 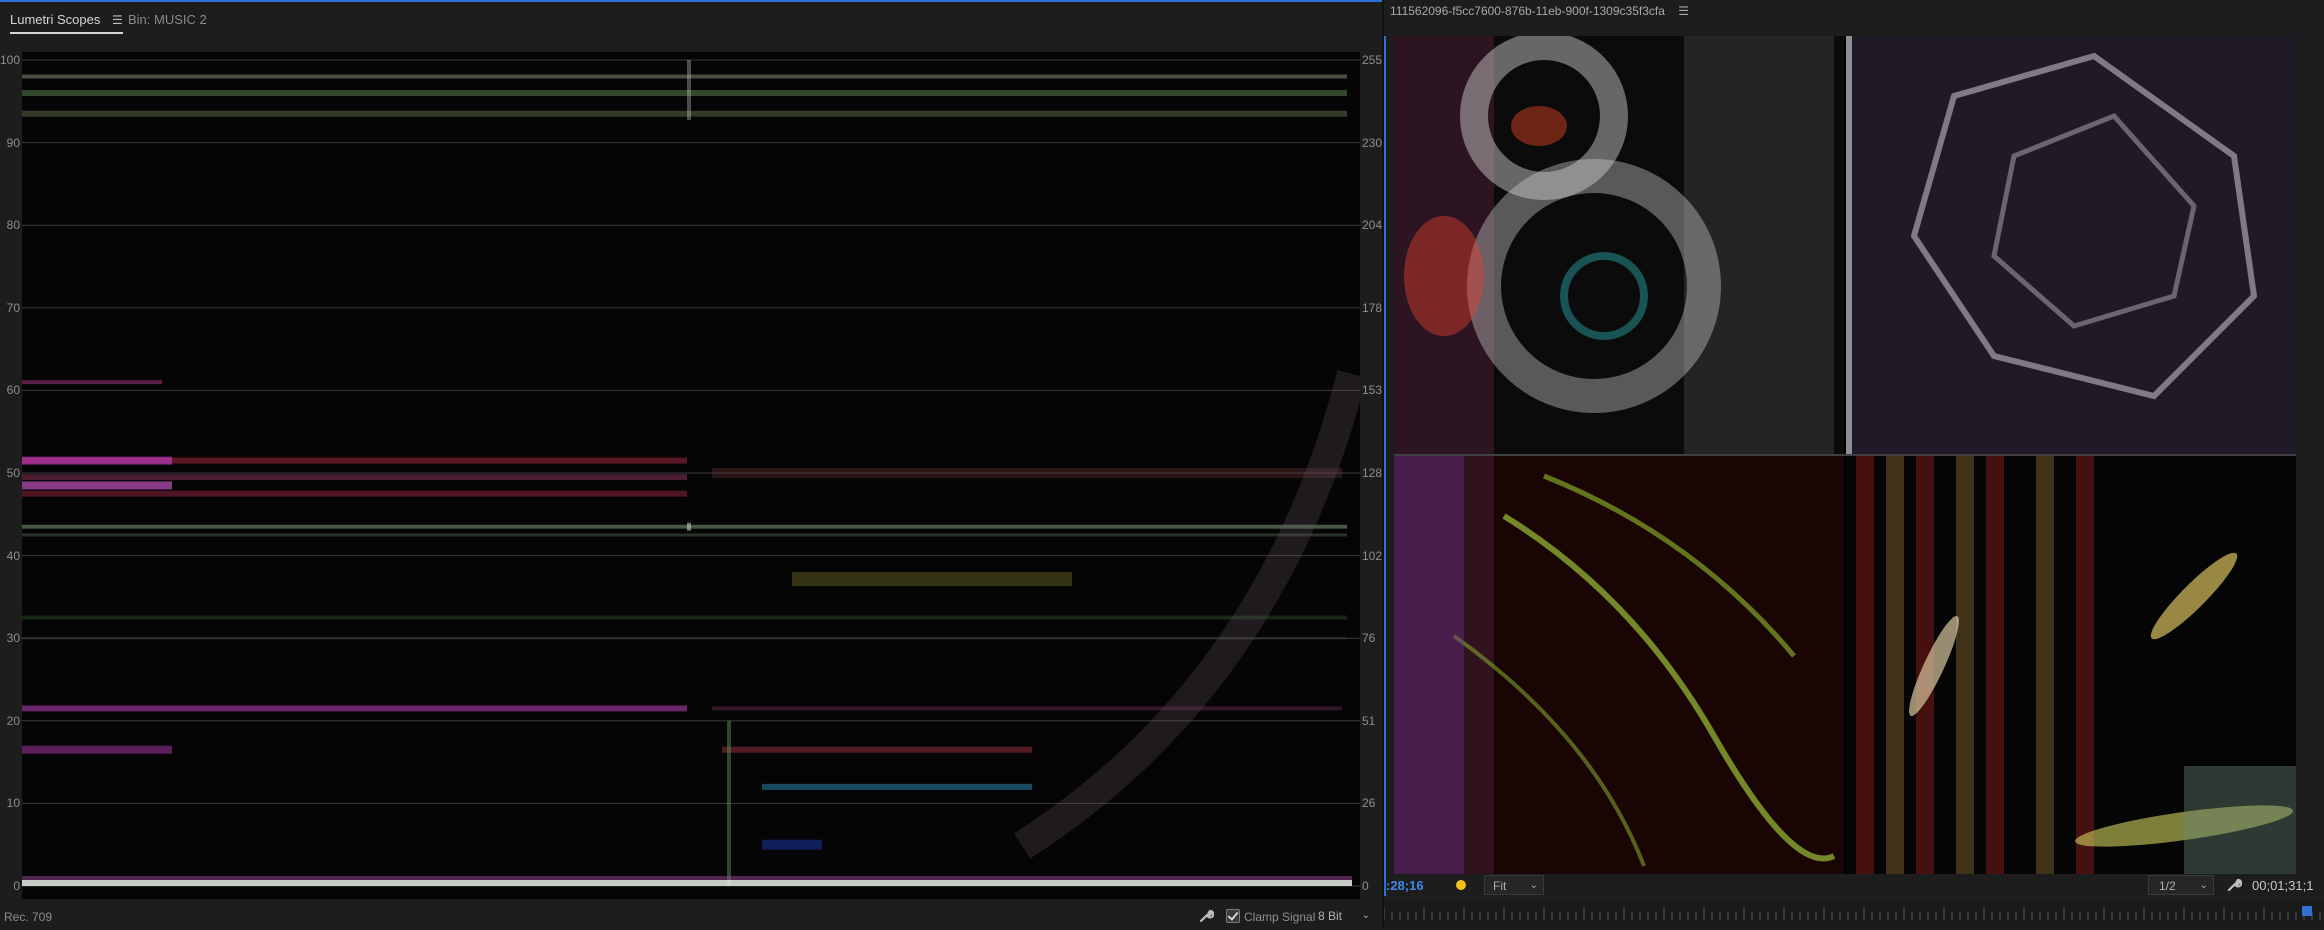 I want to click on scope-right-tick: 204, so click(x=1372, y=225).